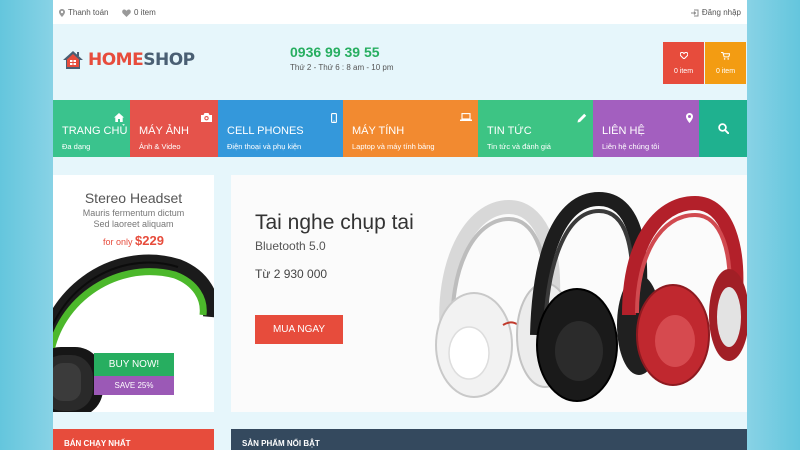 The width and height of the screenshot is (800, 450). Describe the element at coordinates (141, 60) in the screenshot. I see `logo-text: HOMESHOP` at that location.